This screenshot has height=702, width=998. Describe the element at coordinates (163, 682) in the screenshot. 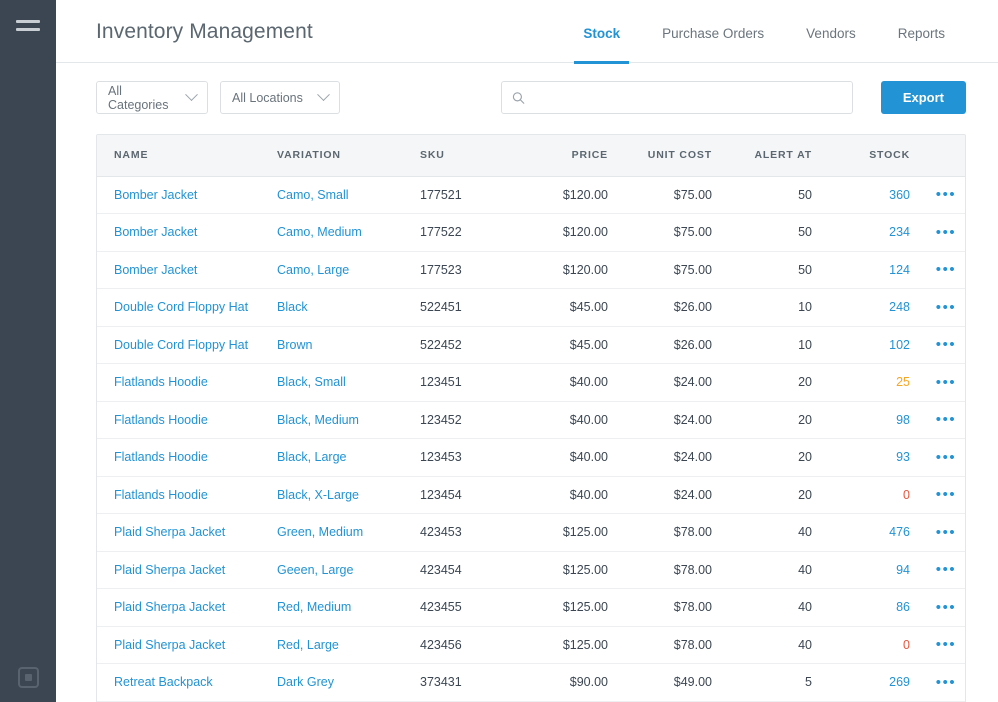

I see `product-name-link: Retreat Backpack` at that location.